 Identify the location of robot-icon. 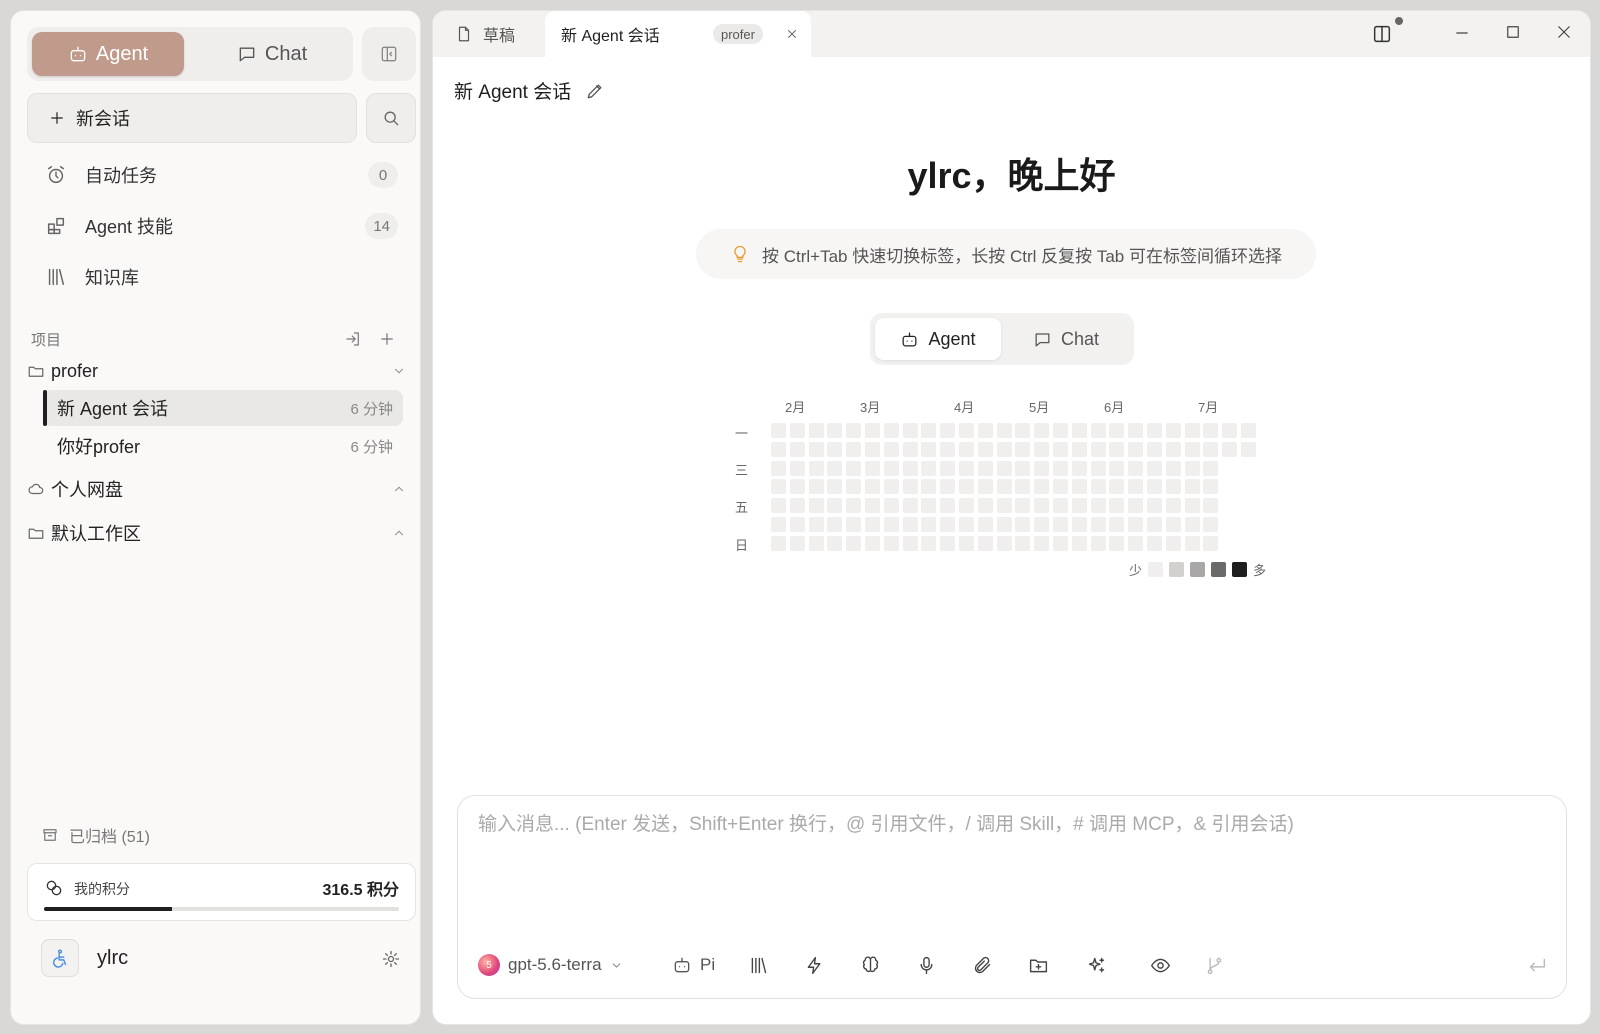
(78, 54).